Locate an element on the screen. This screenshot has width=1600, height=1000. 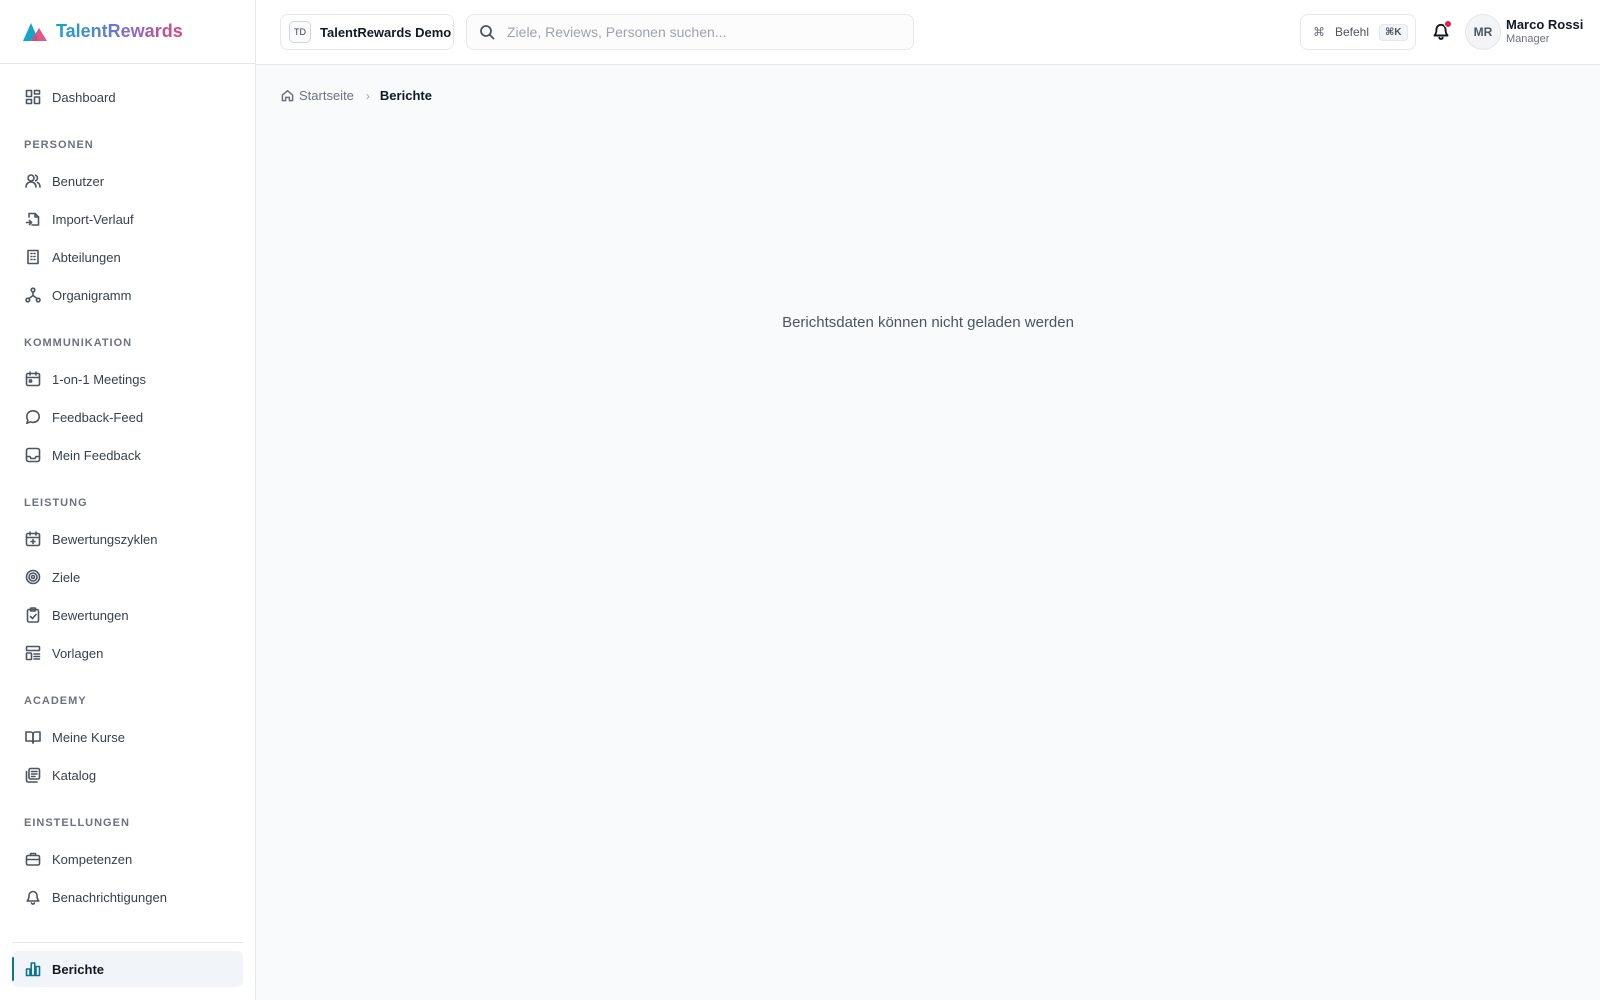
sidebar-item-bewertungen: Bewertungen is located at coordinates (127, 615).